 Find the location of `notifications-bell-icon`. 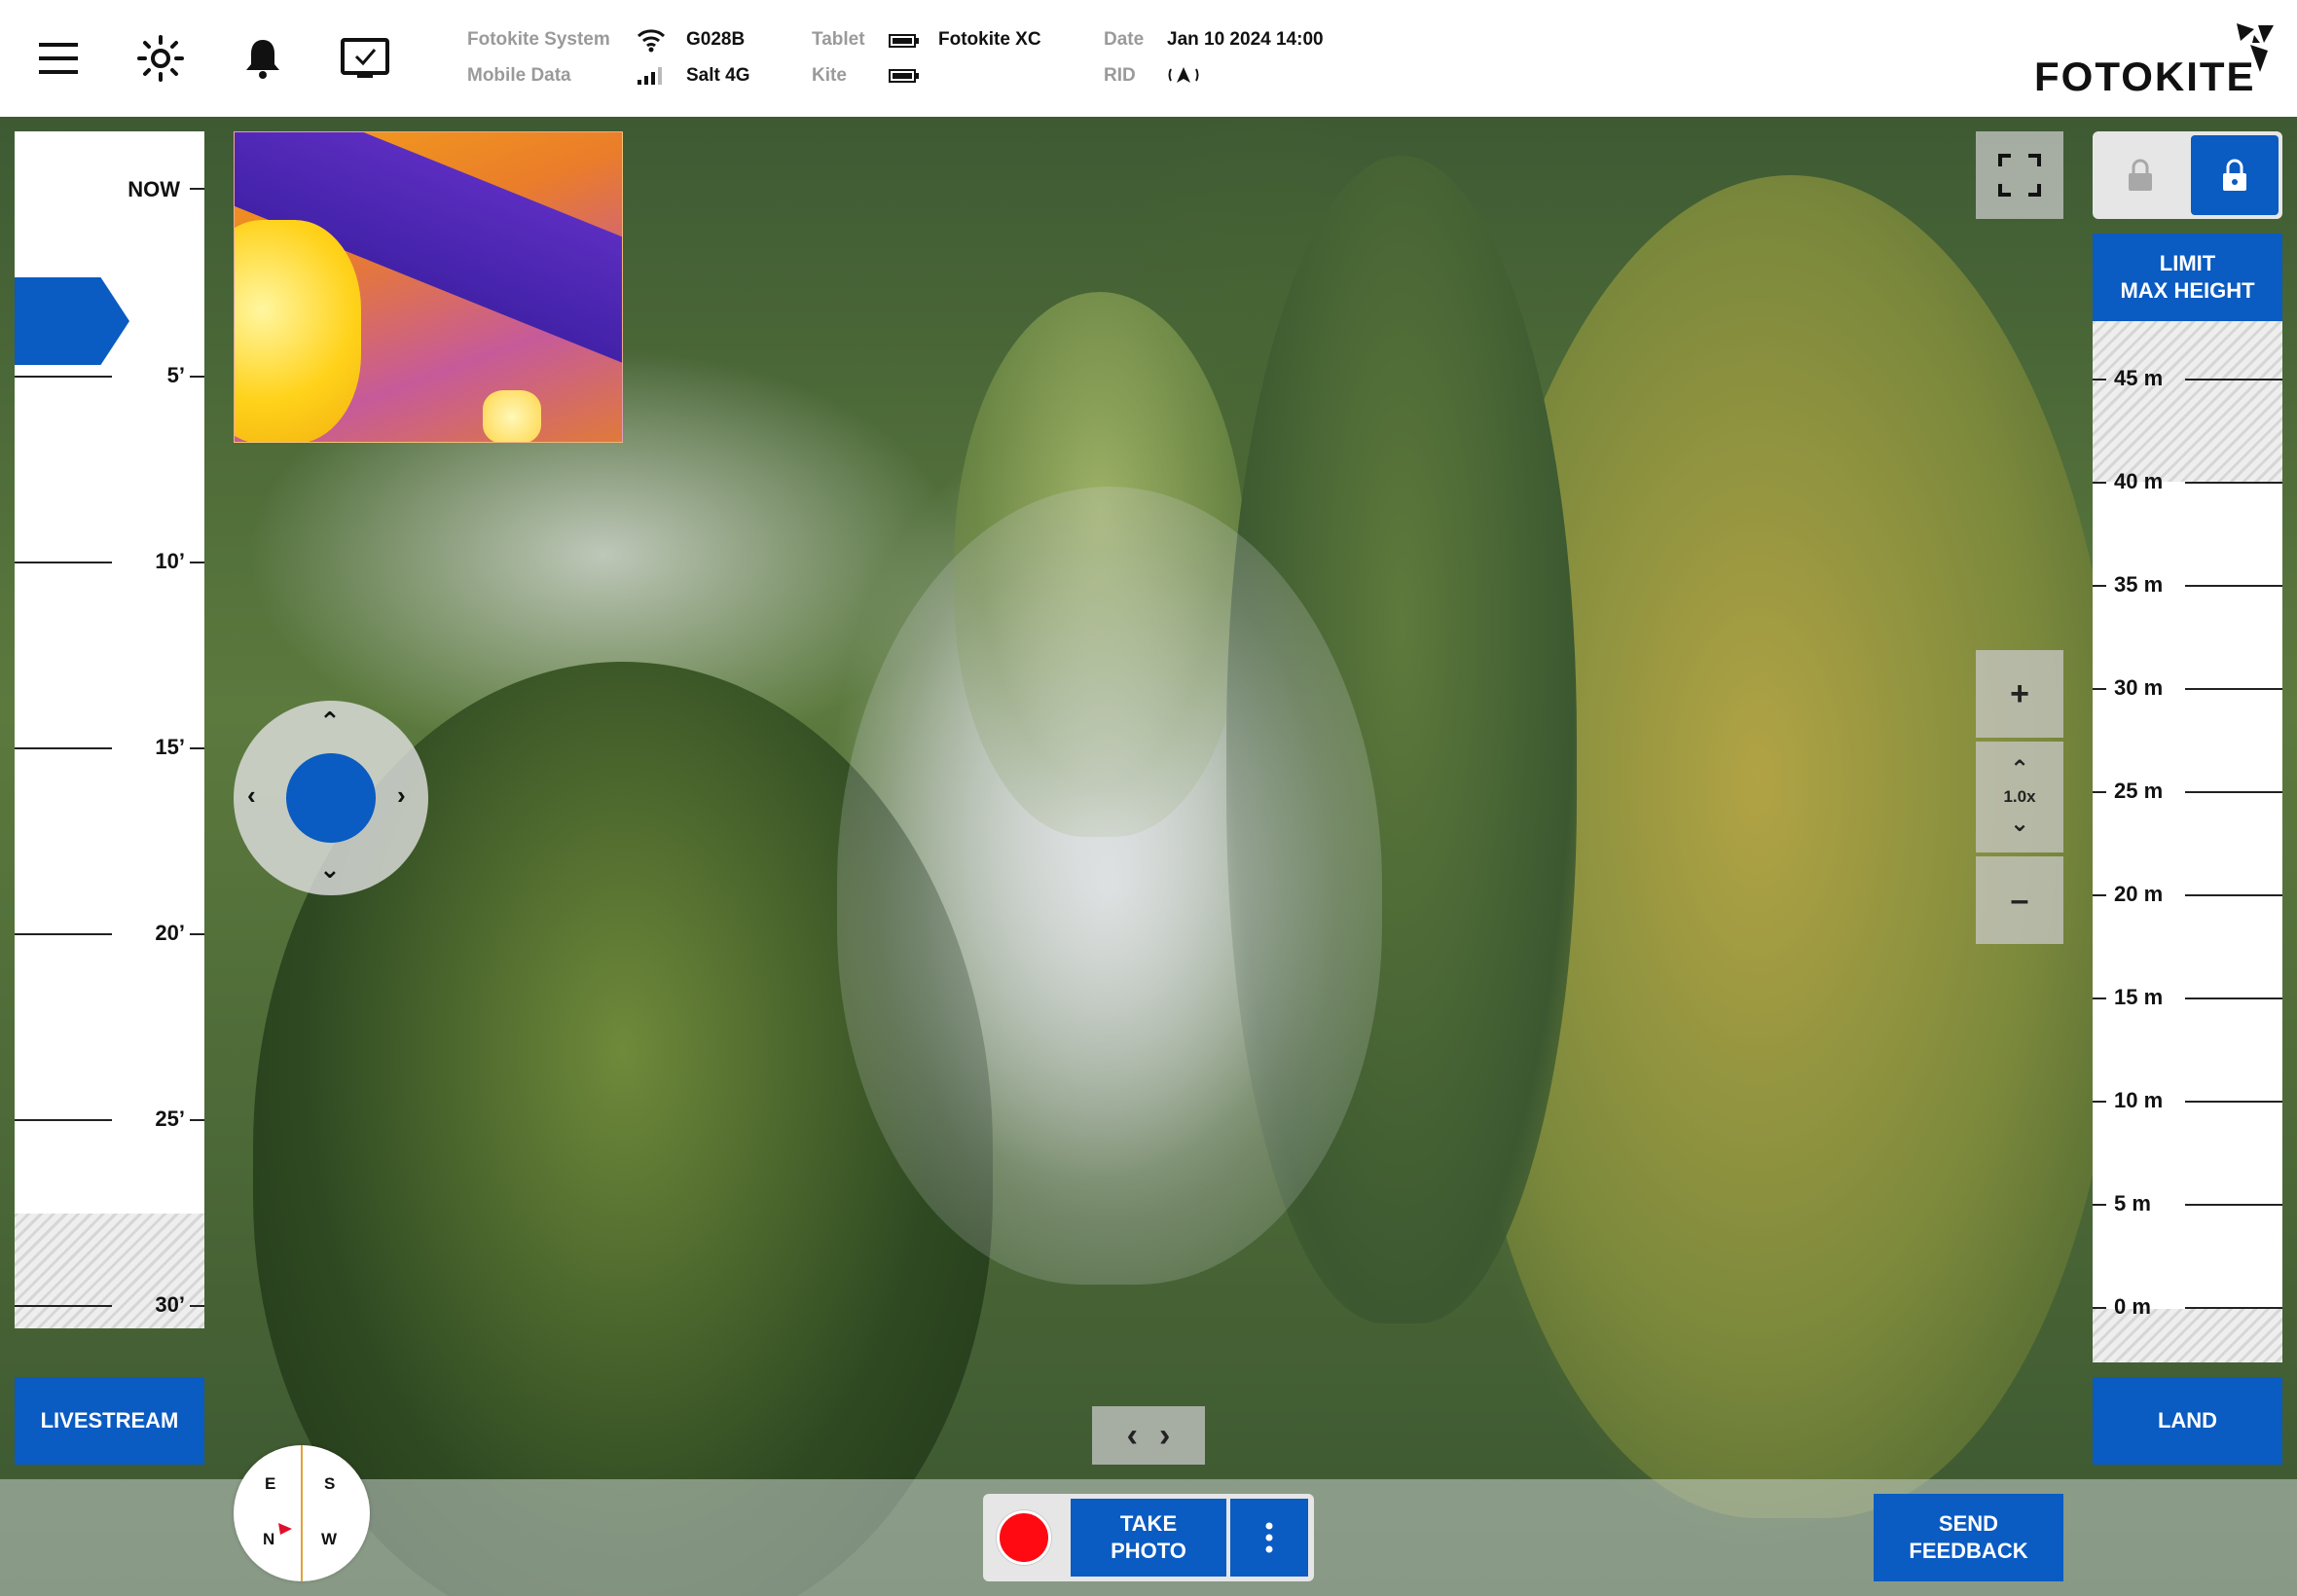

notifications-bell-icon is located at coordinates (263, 58).